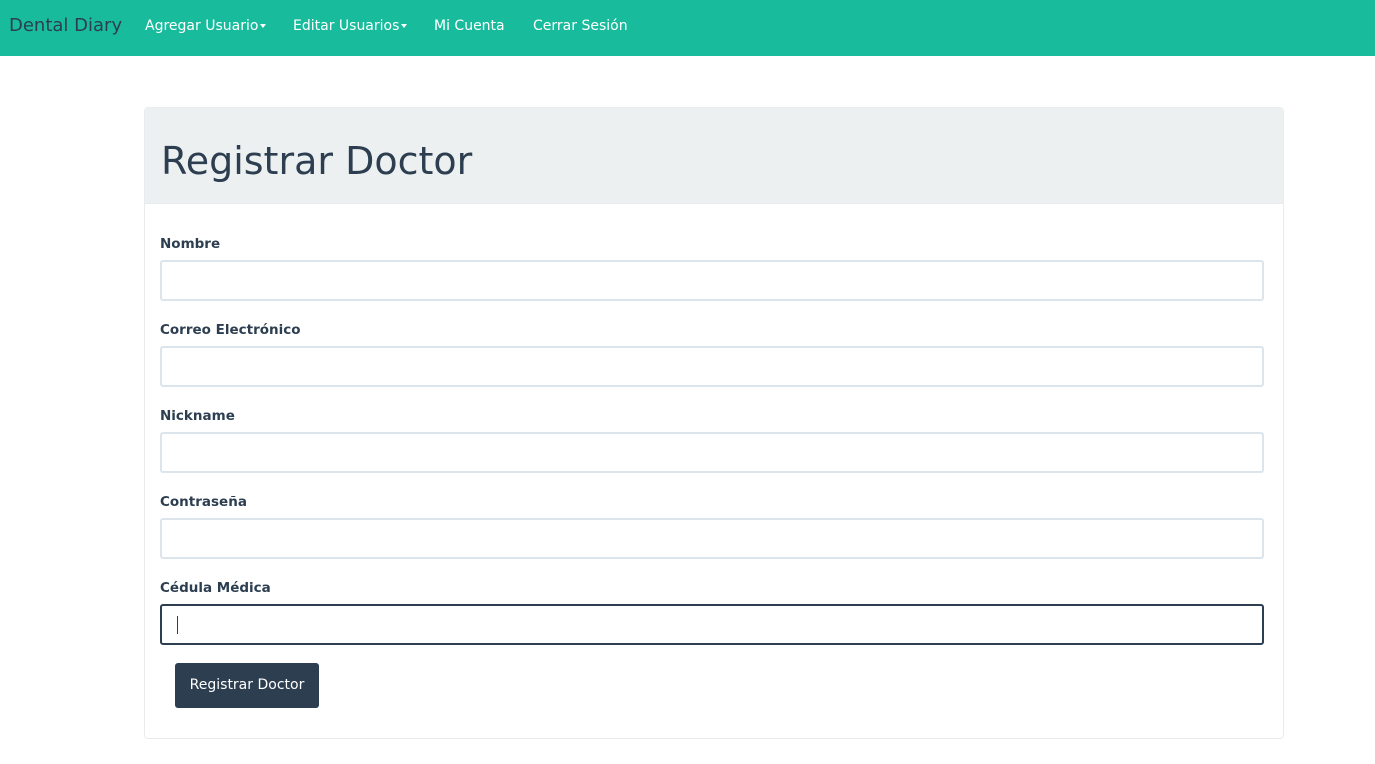 The image size is (1375, 764). I want to click on nombre-input, so click(712, 280).